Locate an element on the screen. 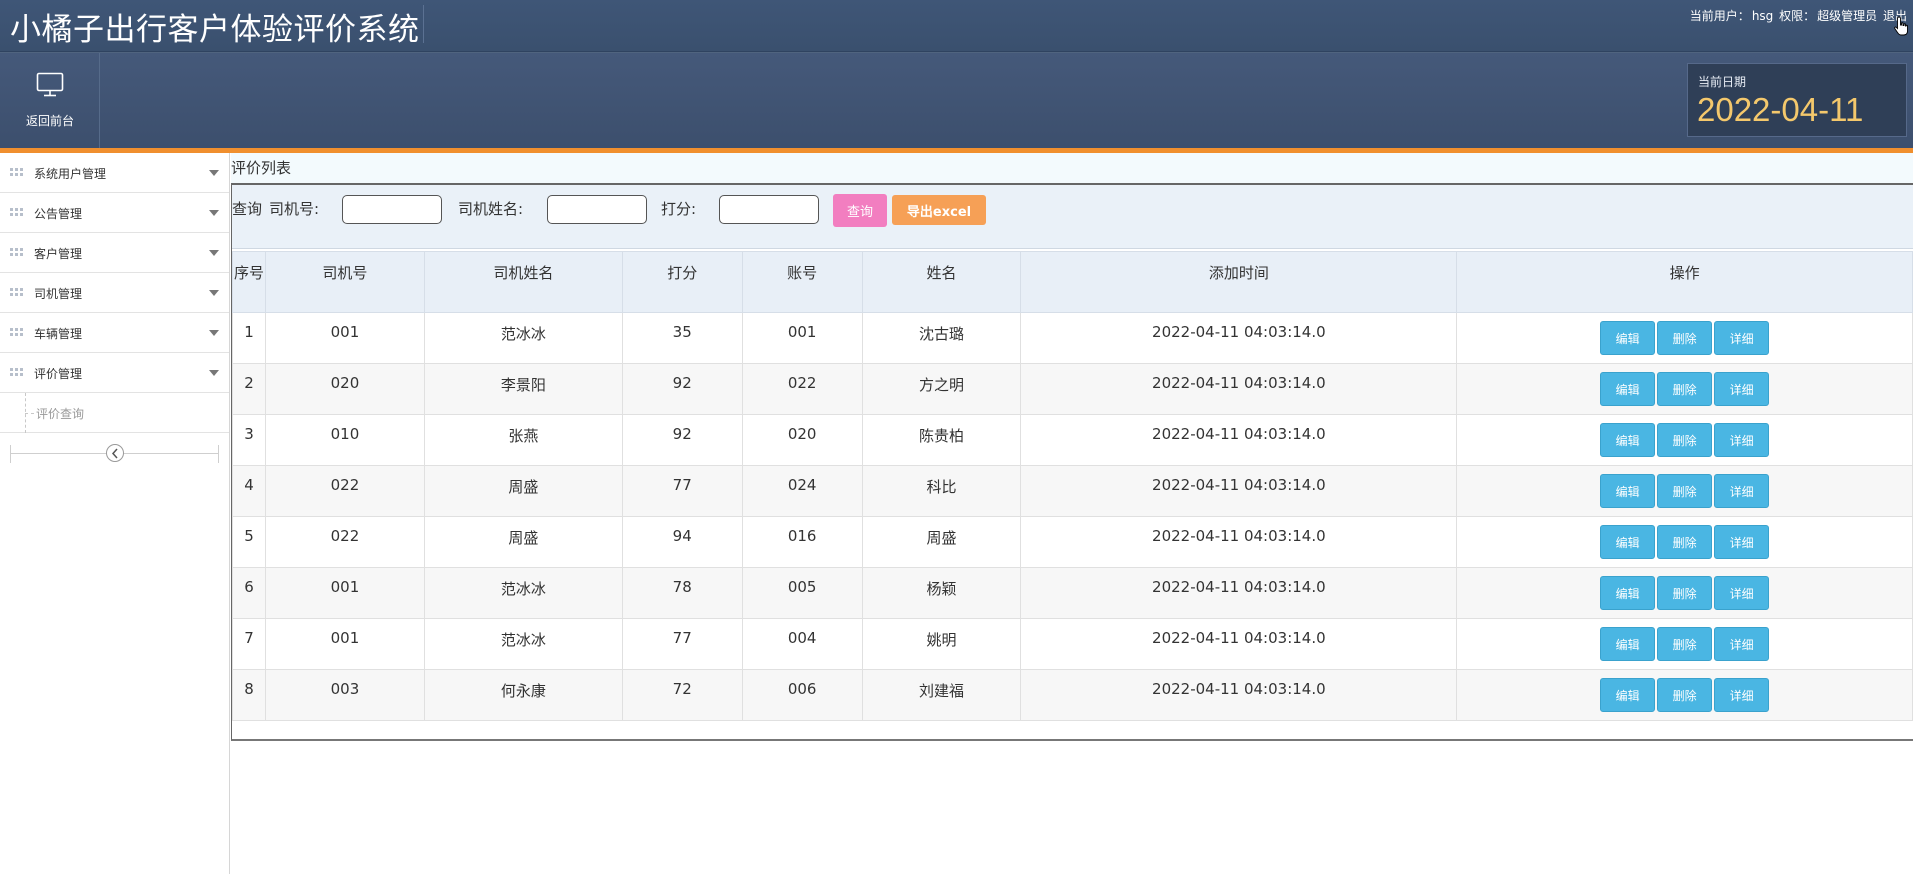 The height and width of the screenshot is (874, 1913). table-row: 4 022 周盛 77 024 科比 2022-04-11 04:03:14.0 编辑 删除 详细 is located at coordinates (1072, 491).